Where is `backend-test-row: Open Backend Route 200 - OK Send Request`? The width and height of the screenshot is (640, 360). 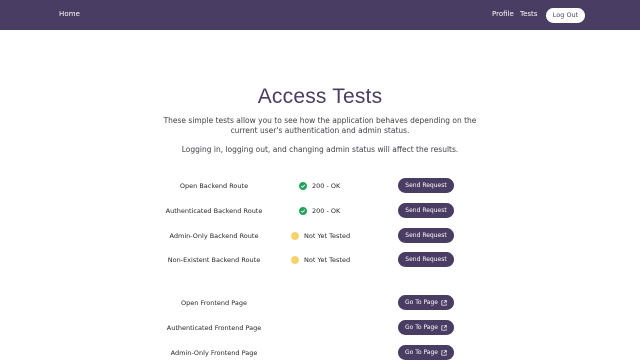
backend-test-row: Open Backend Route 200 - OK Send Request is located at coordinates (320, 186).